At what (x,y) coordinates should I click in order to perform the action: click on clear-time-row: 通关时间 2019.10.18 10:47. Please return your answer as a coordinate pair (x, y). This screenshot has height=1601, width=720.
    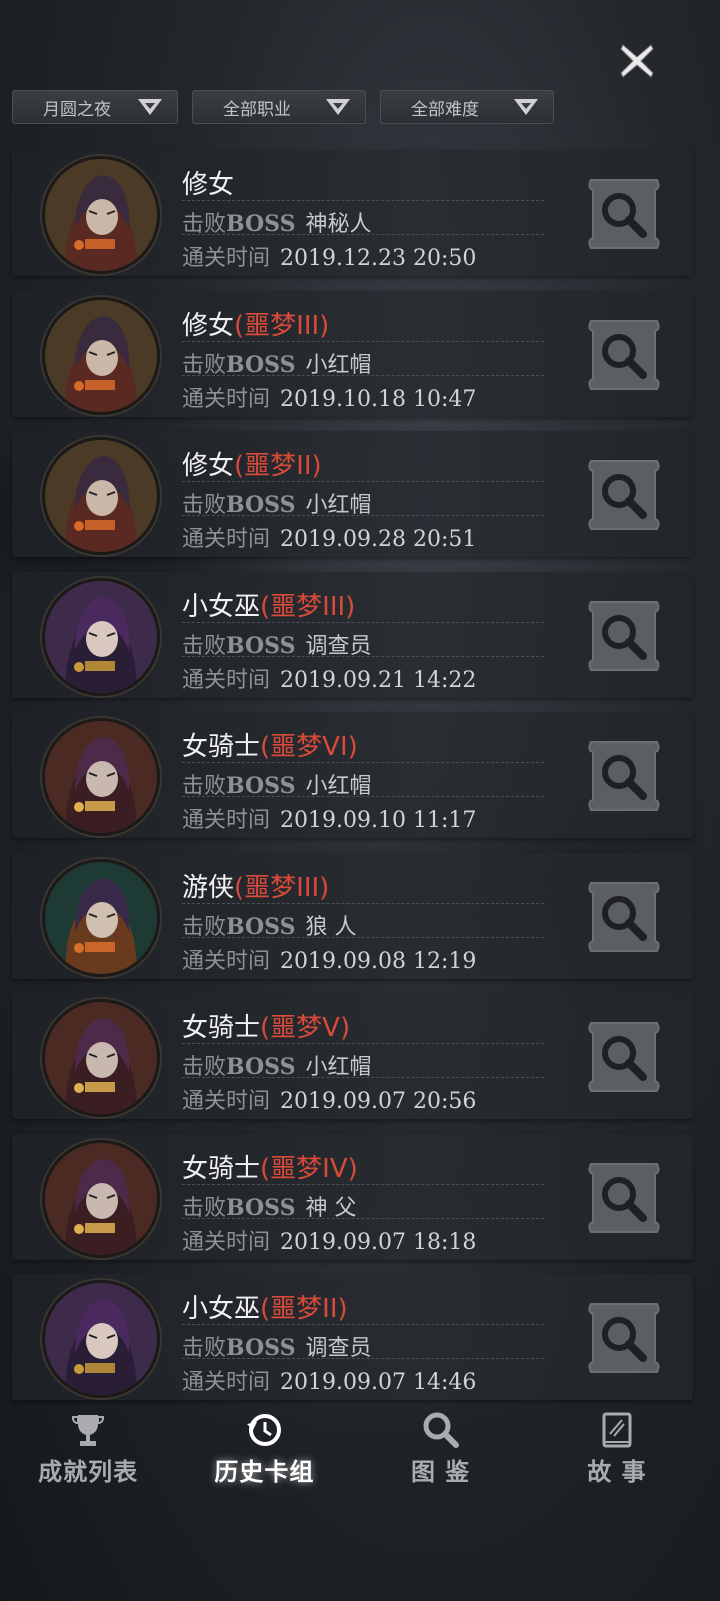
    Looking at the image, I should click on (329, 397).